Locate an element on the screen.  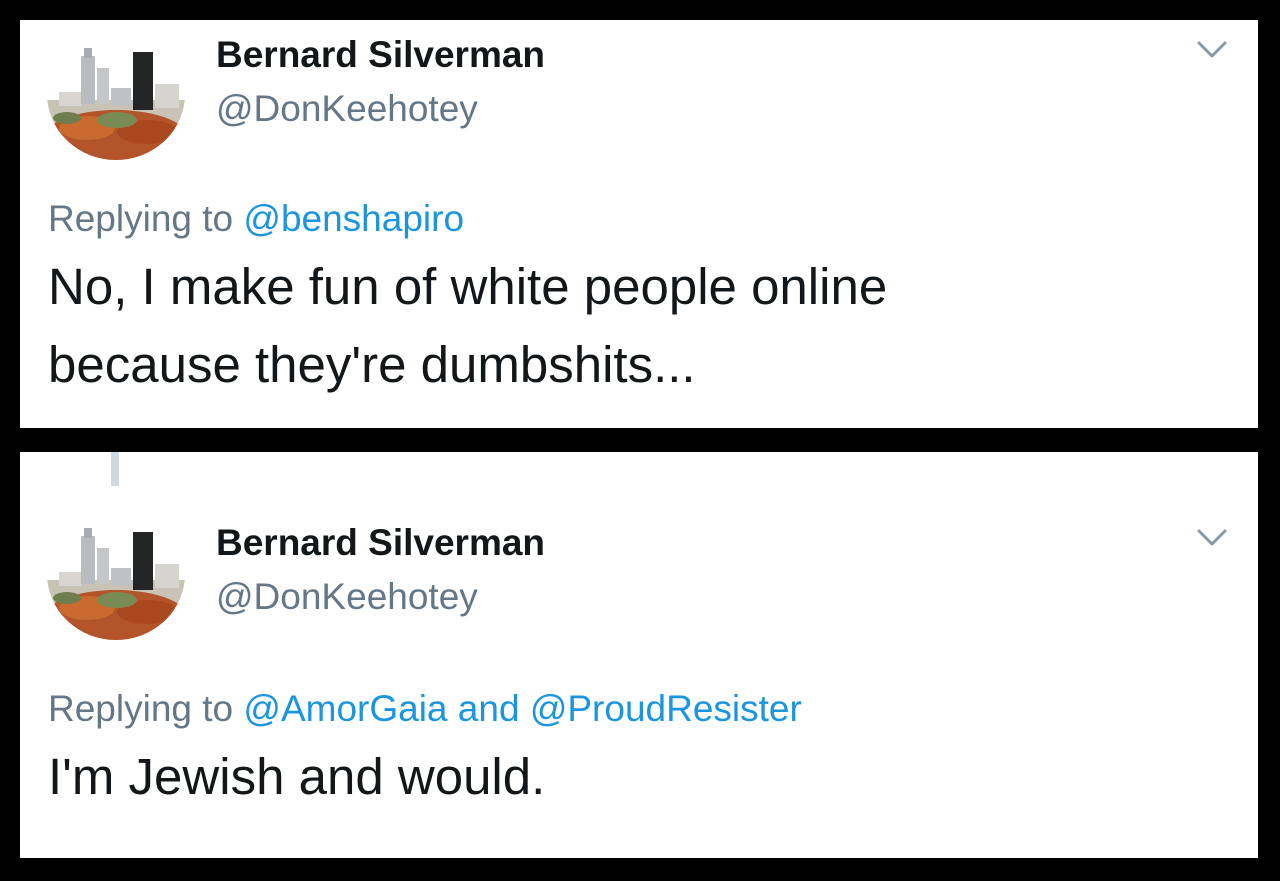
tweet-text-line: I'm Jewish and would. is located at coordinates (297, 776).